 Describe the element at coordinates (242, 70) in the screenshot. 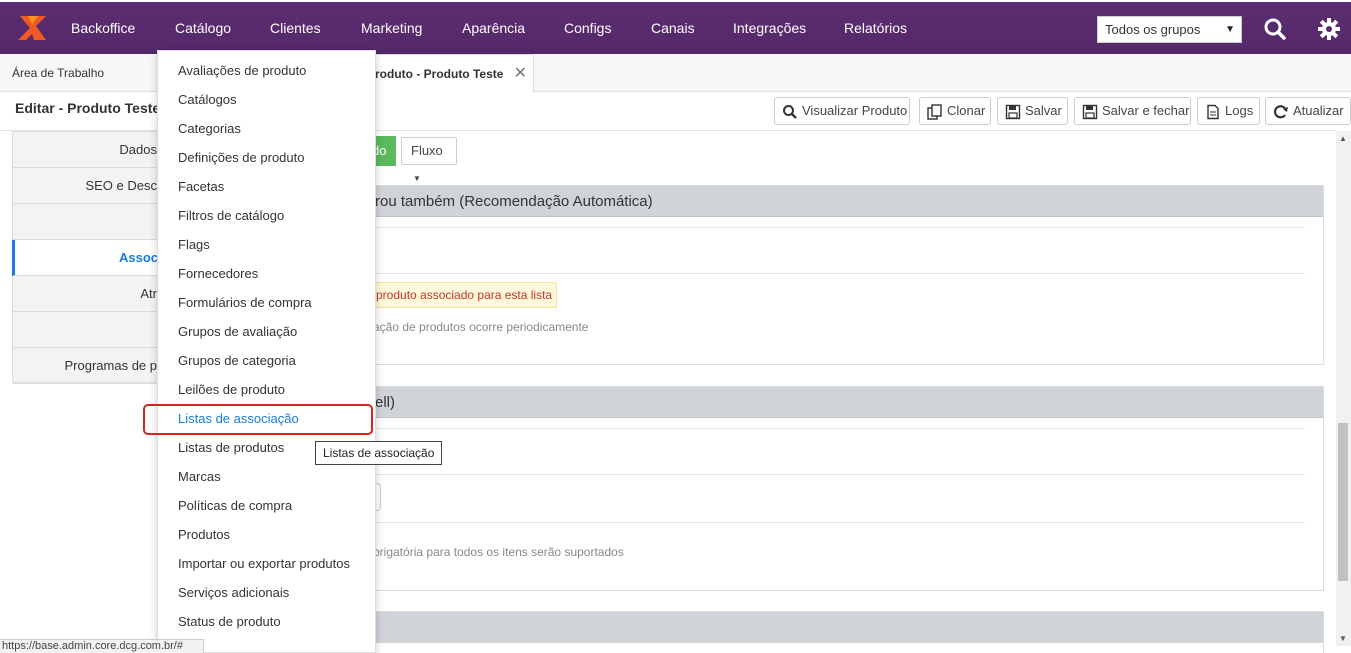

I see `menu-item-avaliacoes-produto: Avaliações de produto` at that location.